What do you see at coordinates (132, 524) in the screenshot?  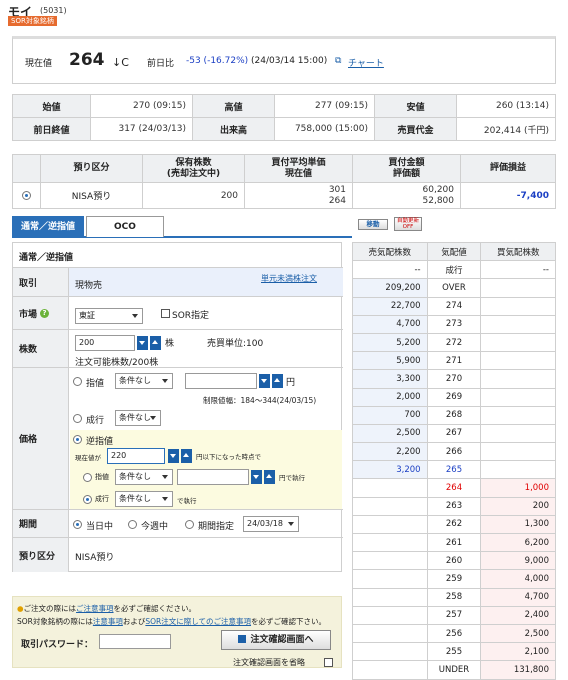 I see `period-week-radio` at bounding box center [132, 524].